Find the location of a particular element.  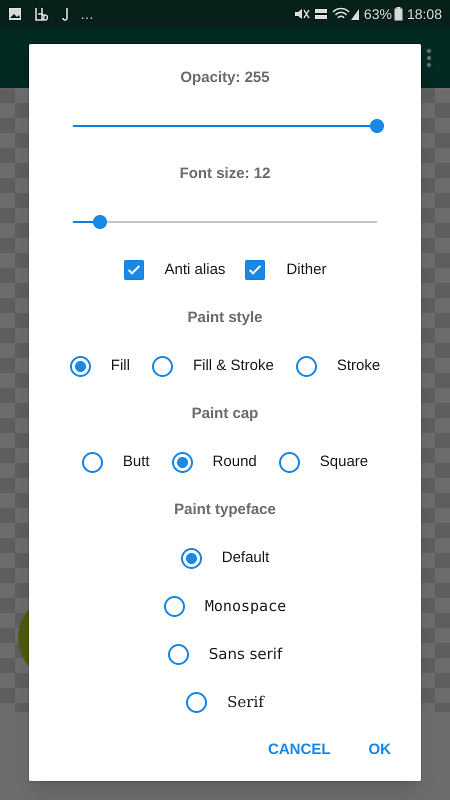

signal-icon is located at coordinates (355, 14).